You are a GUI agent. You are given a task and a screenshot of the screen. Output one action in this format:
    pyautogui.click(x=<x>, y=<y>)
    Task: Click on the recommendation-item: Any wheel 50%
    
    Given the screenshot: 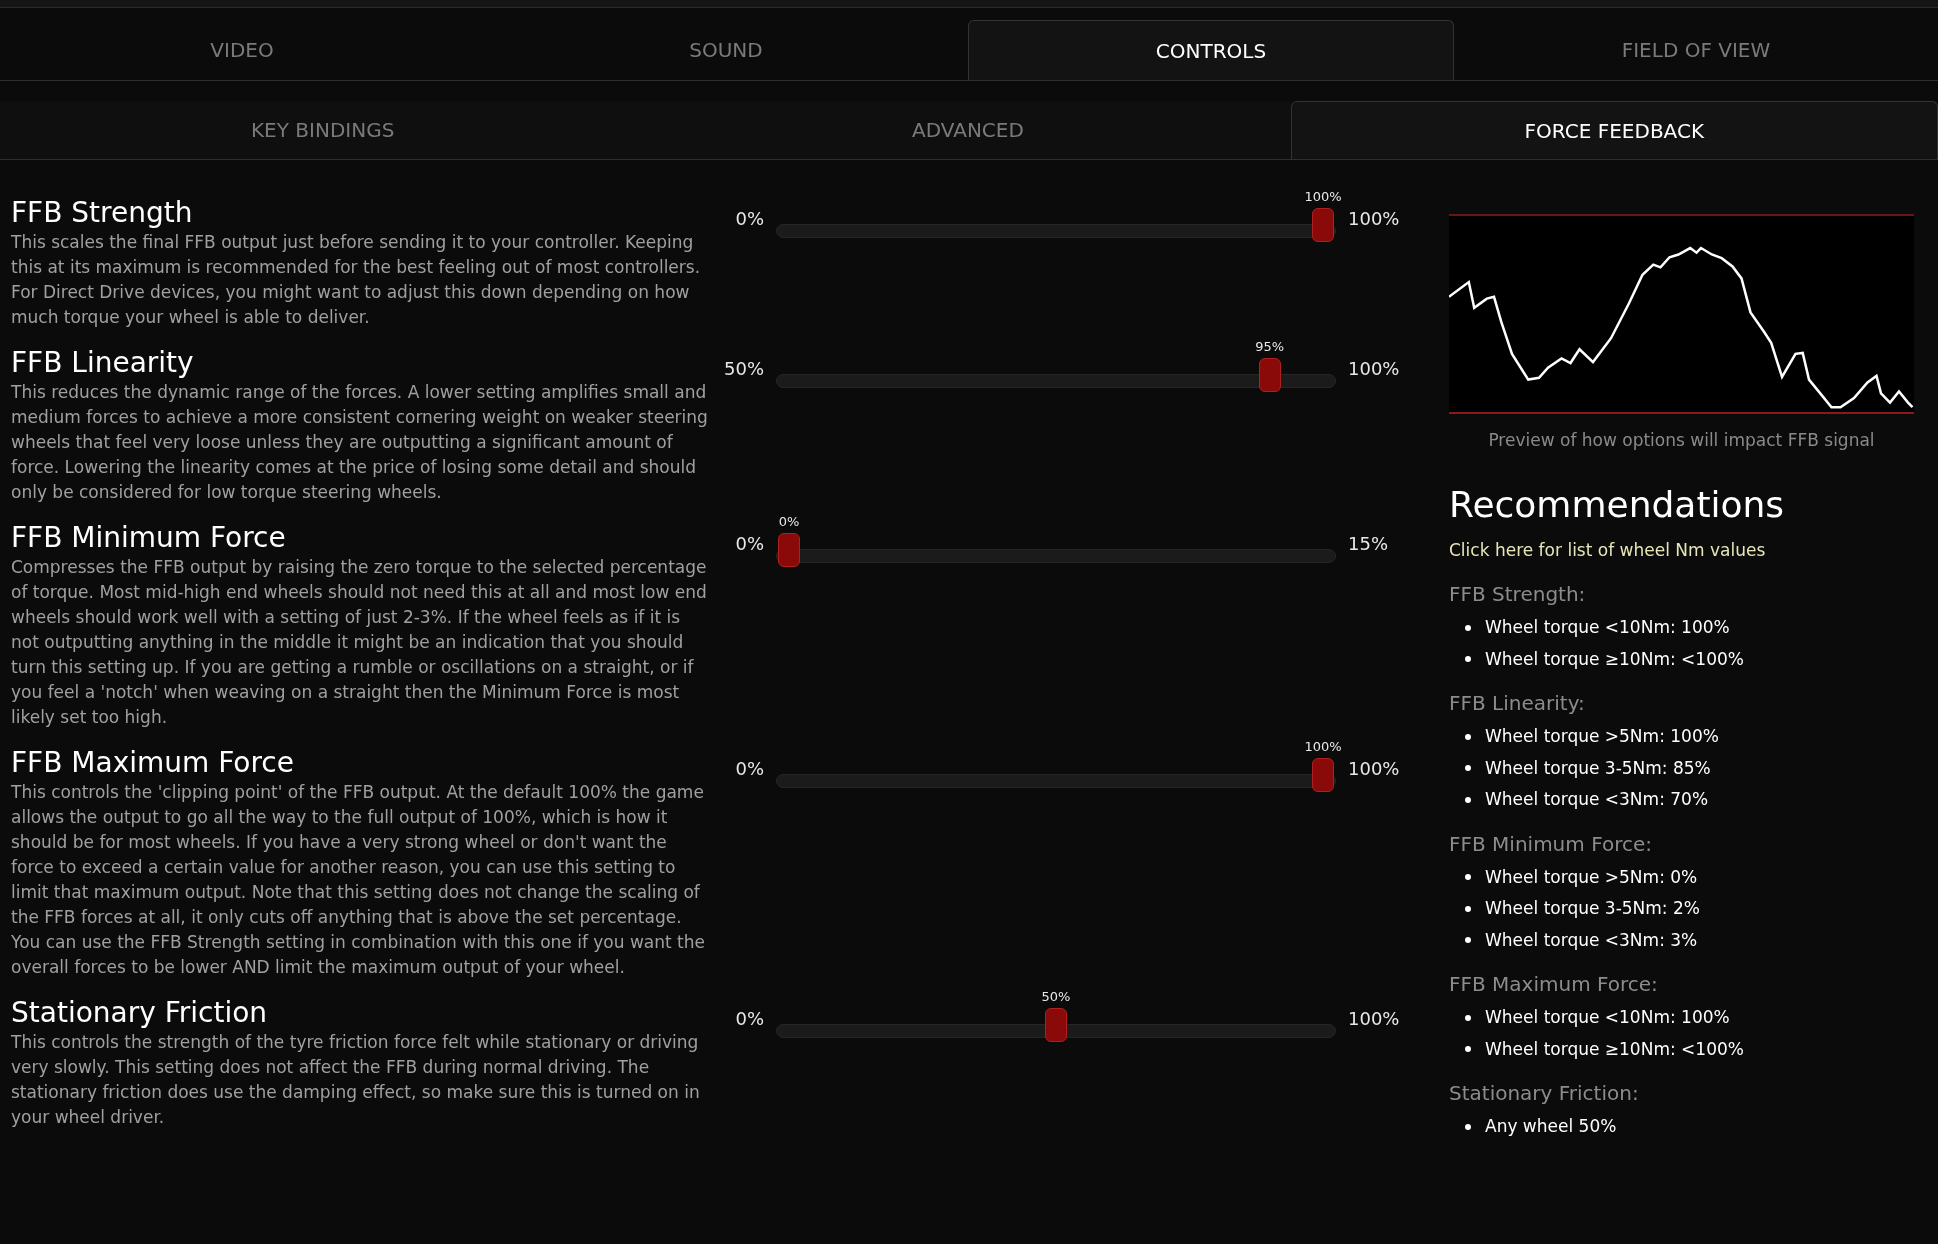 What is the action you would take?
    pyautogui.click(x=1551, y=1126)
    